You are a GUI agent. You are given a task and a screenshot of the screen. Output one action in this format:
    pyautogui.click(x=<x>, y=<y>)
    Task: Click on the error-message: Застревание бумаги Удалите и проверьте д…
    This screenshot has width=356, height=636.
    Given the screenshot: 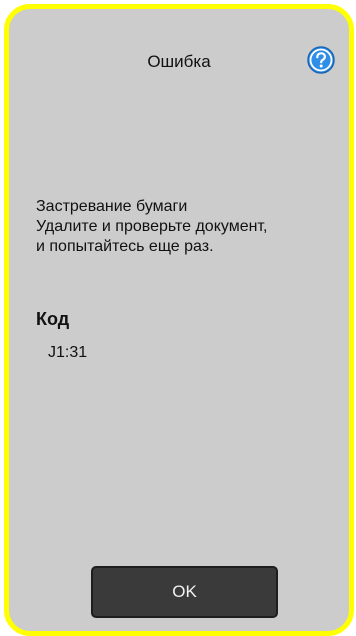 What is the action you would take?
    pyautogui.click(x=186, y=227)
    